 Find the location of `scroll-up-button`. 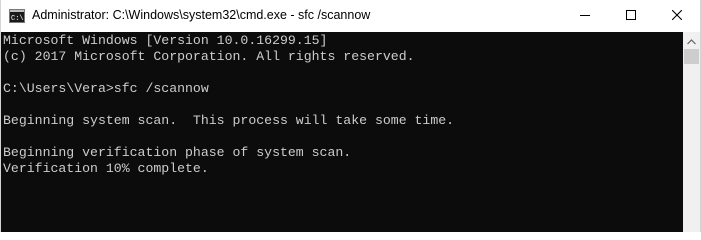

scroll-up-button is located at coordinates (691, 40).